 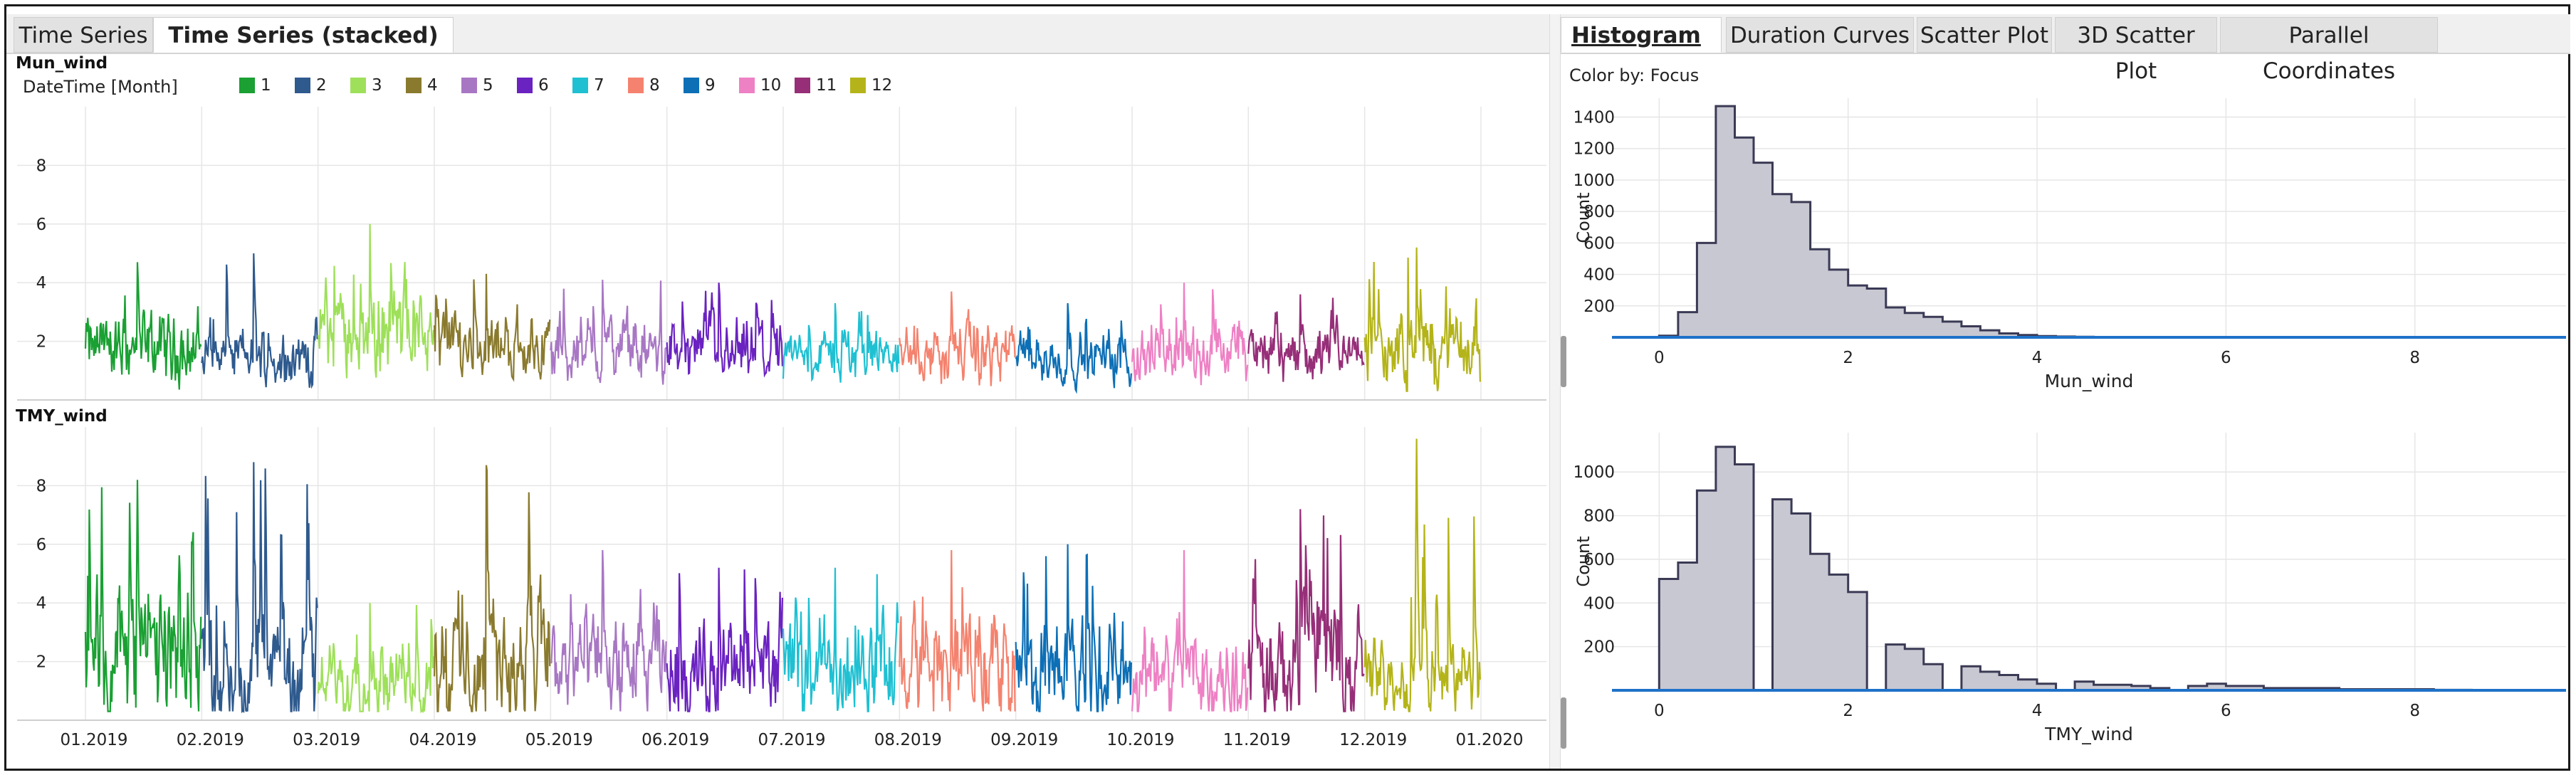 What do you see at coordinates (93, 740) in the screenshot?
I see `x-tick-label: 01.2019` at bounding box center [93, 740].